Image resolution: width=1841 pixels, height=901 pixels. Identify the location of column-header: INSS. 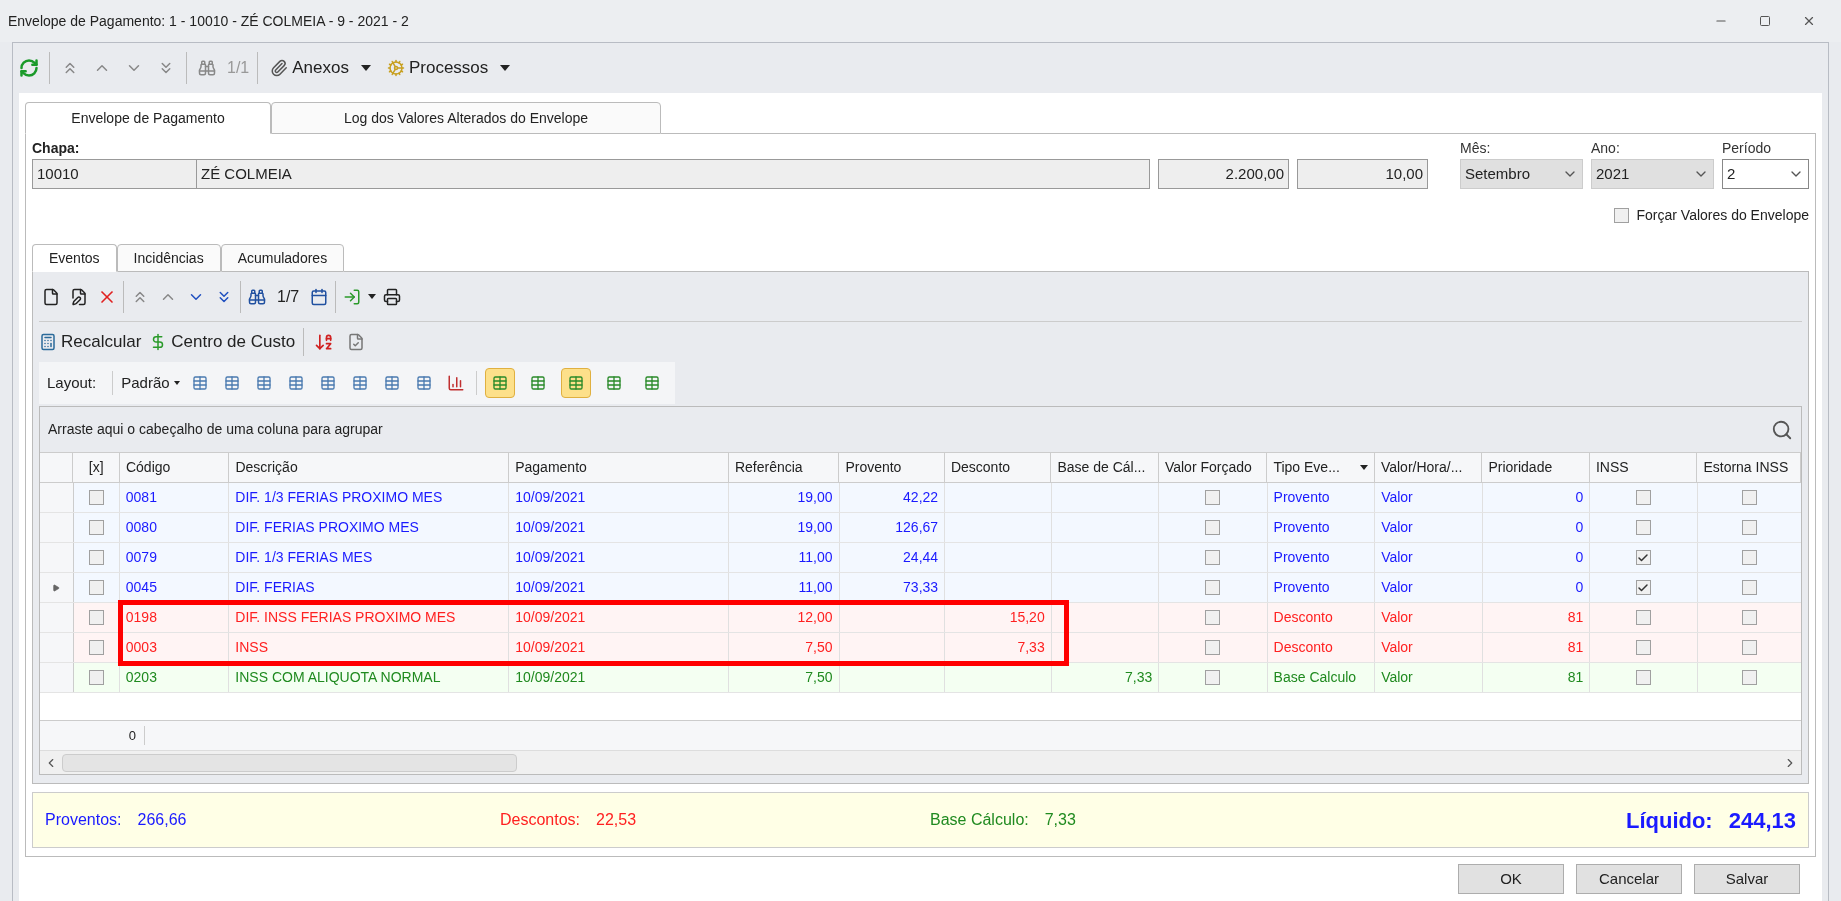
(1643, 467).